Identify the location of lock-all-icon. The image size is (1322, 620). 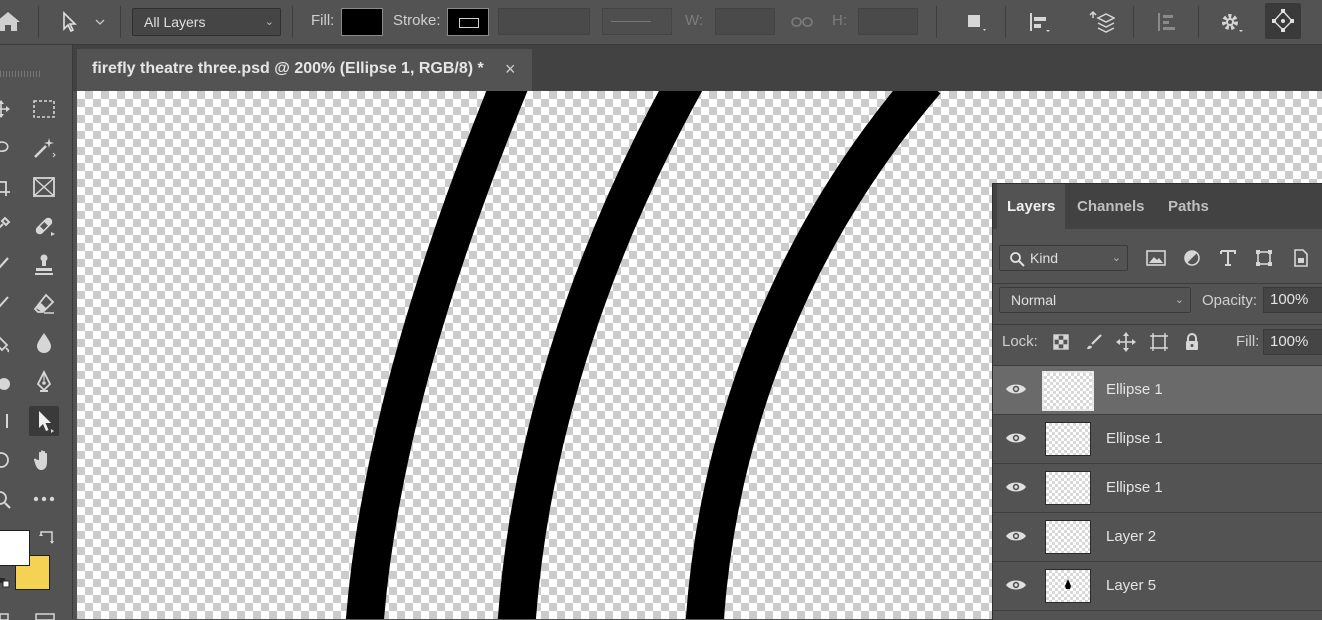
(1192, 342).